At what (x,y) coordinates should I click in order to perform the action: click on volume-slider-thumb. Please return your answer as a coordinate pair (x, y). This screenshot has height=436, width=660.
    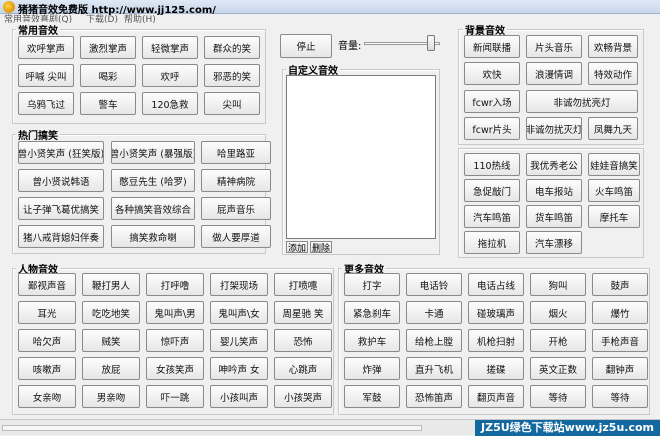
    Looking at the image, I should click on (430, 43).